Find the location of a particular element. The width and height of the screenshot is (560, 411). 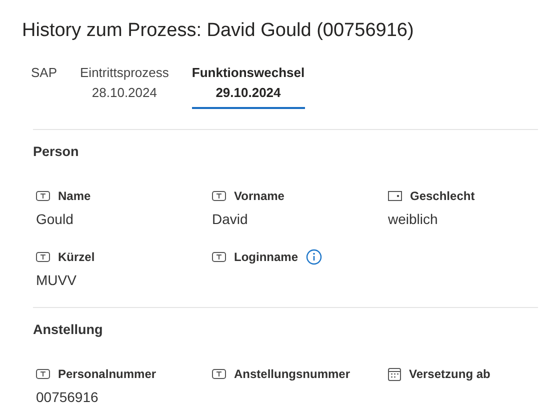

field-label: Geschlecht is located at coordinates (442, 196).